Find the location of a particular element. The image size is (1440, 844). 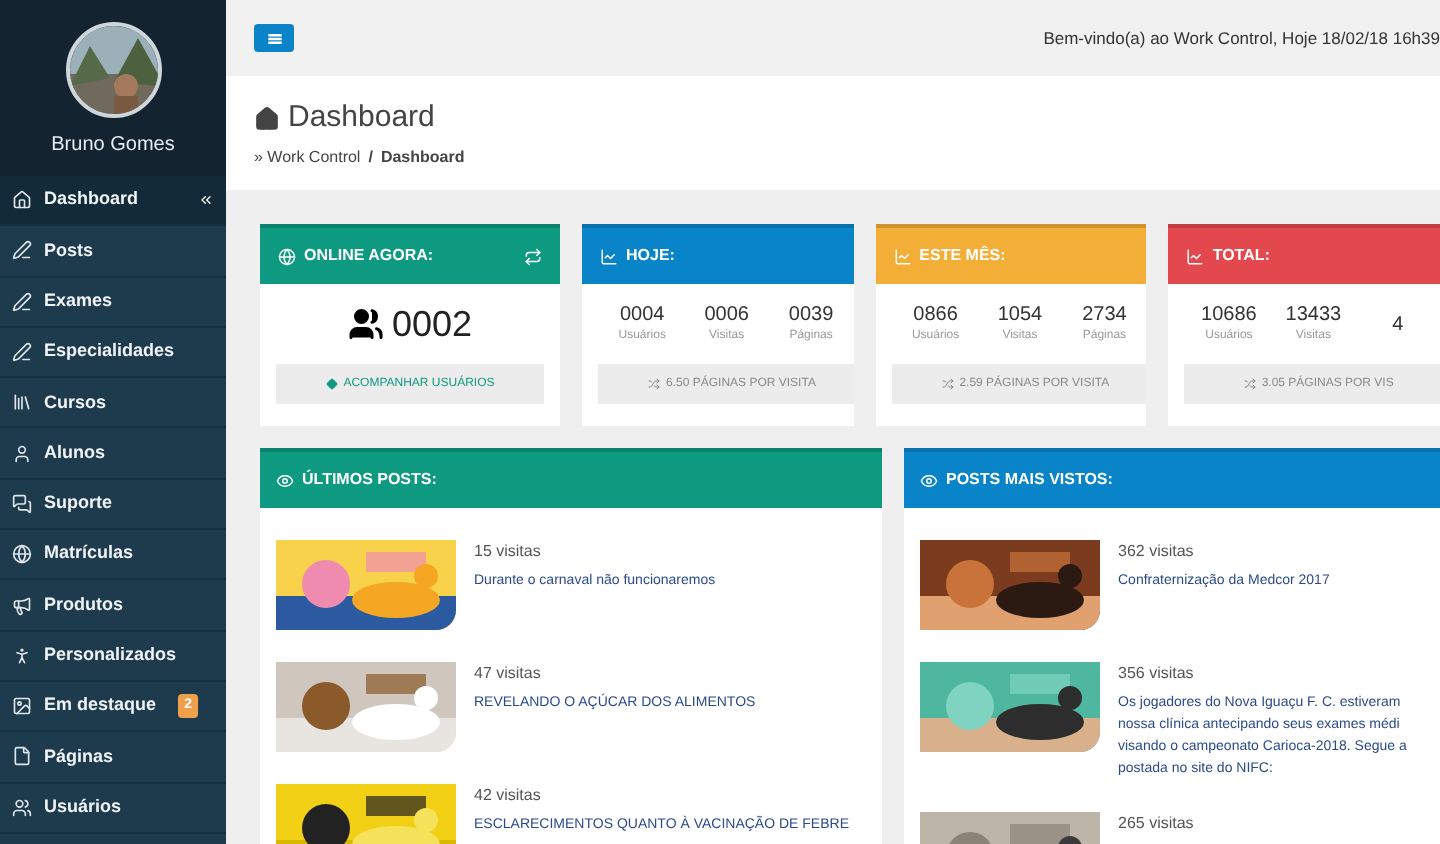

chat-icon is located at coordinates (22, 503).